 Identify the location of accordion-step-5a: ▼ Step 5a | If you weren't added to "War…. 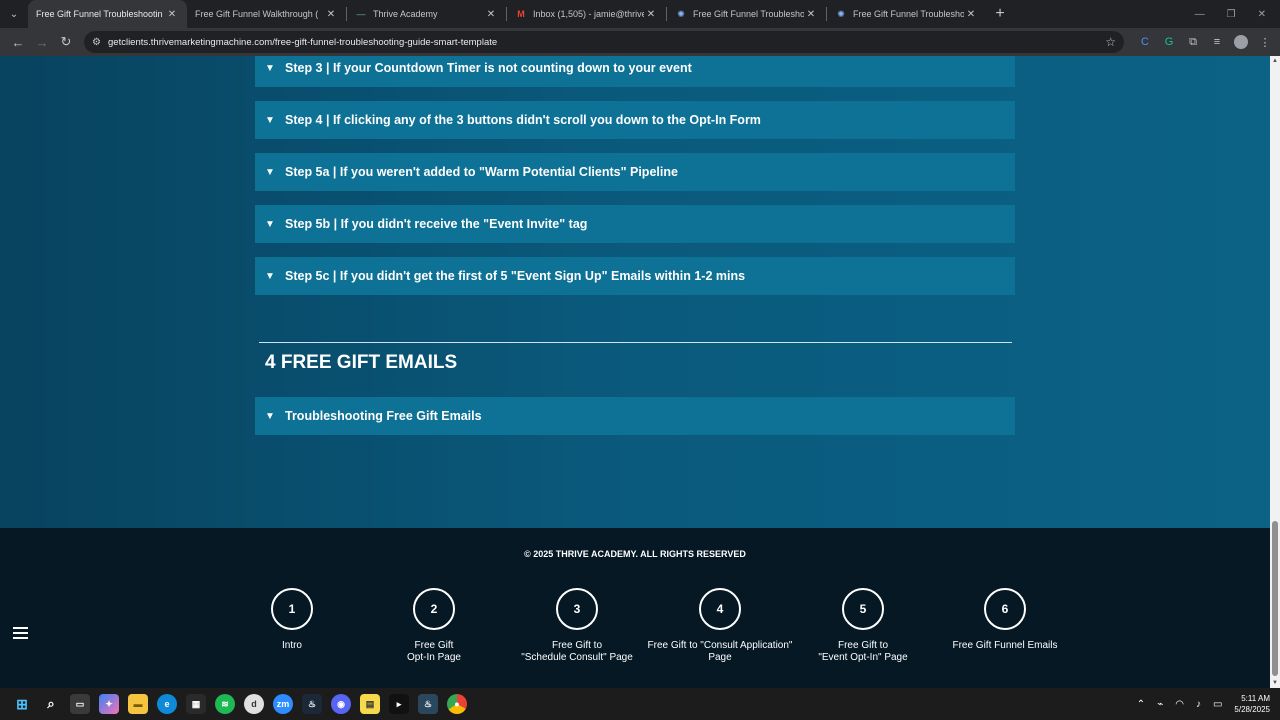
(635, 172).